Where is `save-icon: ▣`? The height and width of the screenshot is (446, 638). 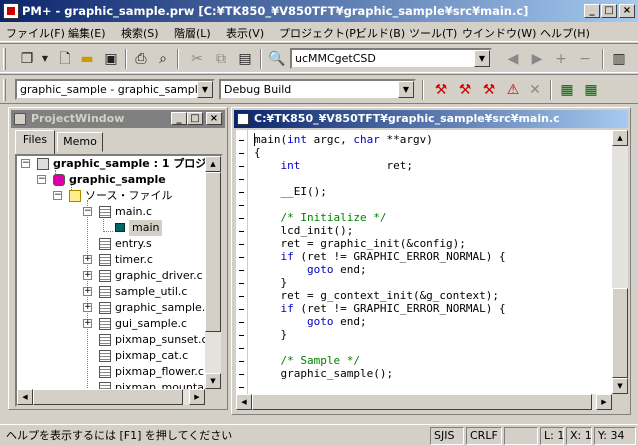 save-icon: ▣ is located at coordinates (111, 59).